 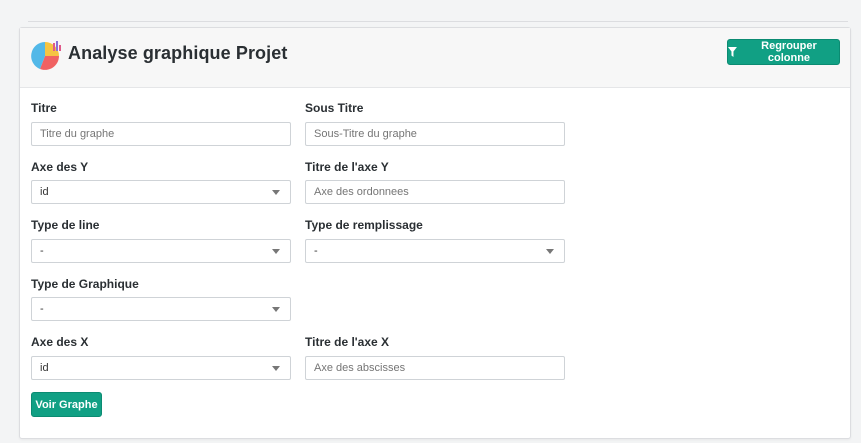 I want to click on group-columns-label: Regrouper colonne, so click(x=789, y=52).